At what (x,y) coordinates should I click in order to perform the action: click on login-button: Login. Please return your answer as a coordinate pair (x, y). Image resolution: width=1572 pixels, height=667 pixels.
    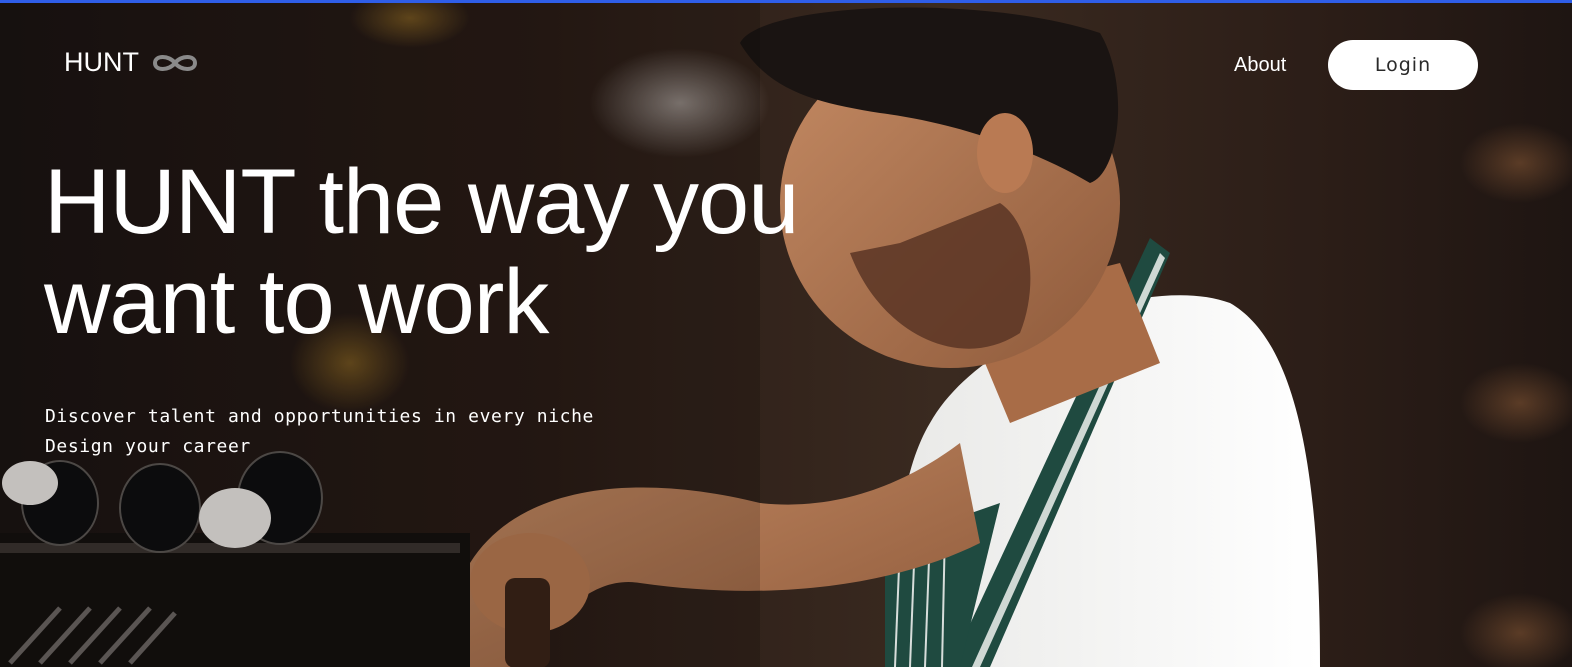
    Looking at the image, I should click on (1403, 65).